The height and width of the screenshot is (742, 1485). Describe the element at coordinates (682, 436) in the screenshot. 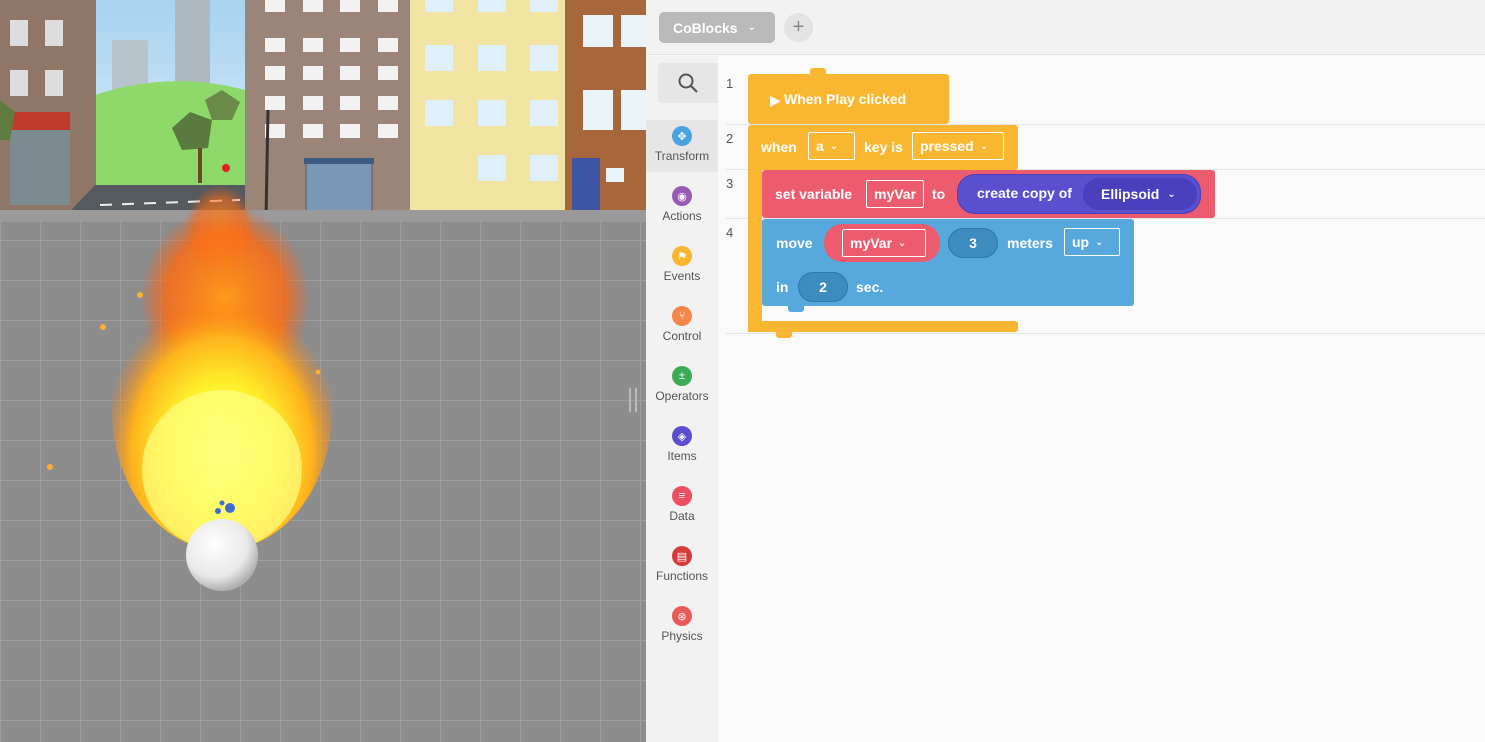

I see `cube-icon: ◈` at that location.